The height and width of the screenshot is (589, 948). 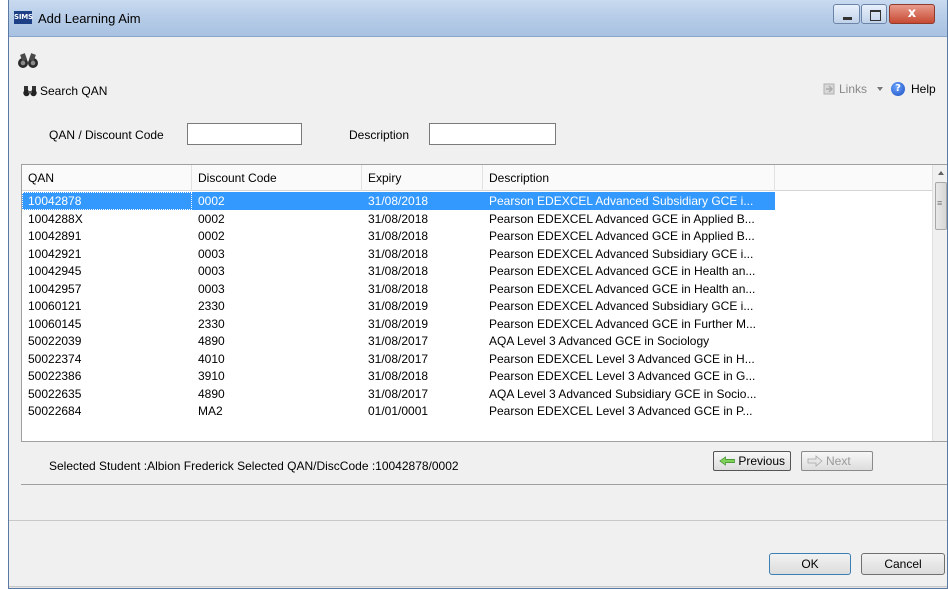 I want to click on help-link: Help, so click(x=923, y=89).